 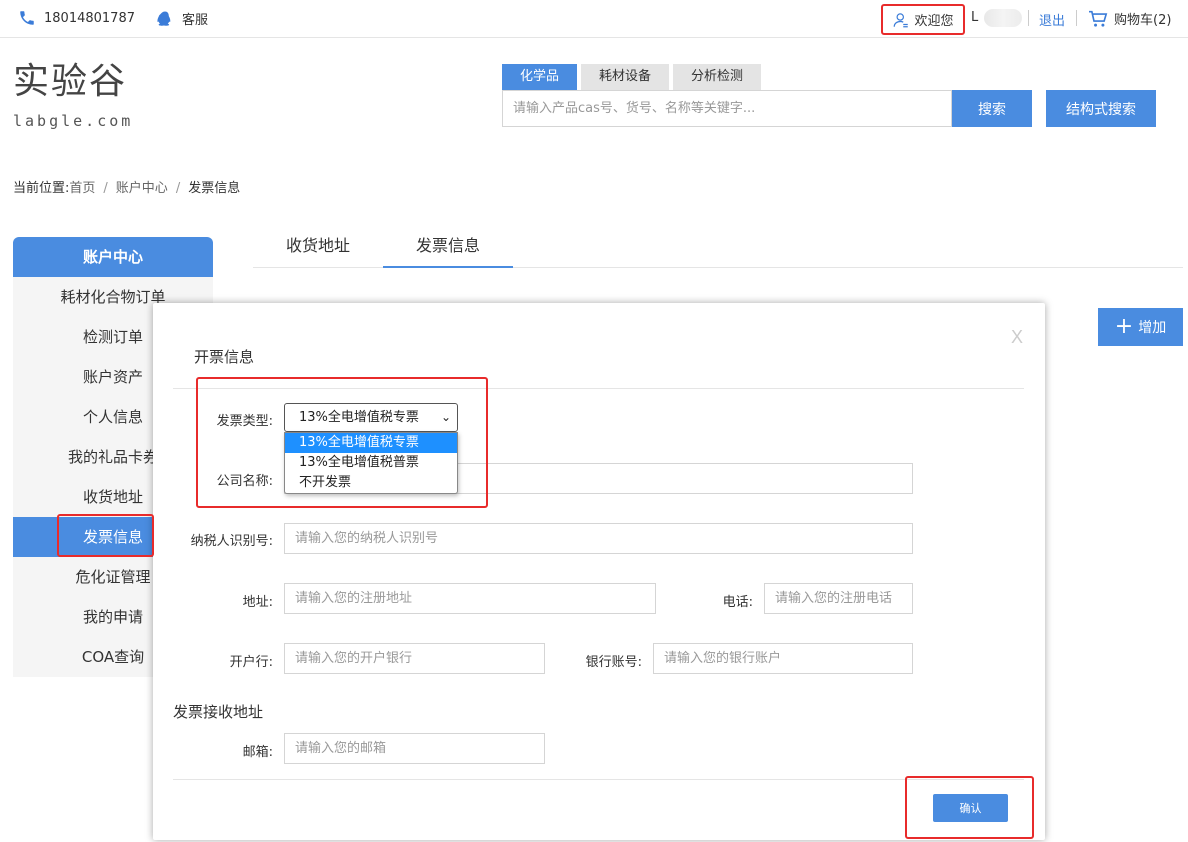 I want to click on search-category-tabs: 化学品 耗材设备 分析检测, so click(x=632, y=77).